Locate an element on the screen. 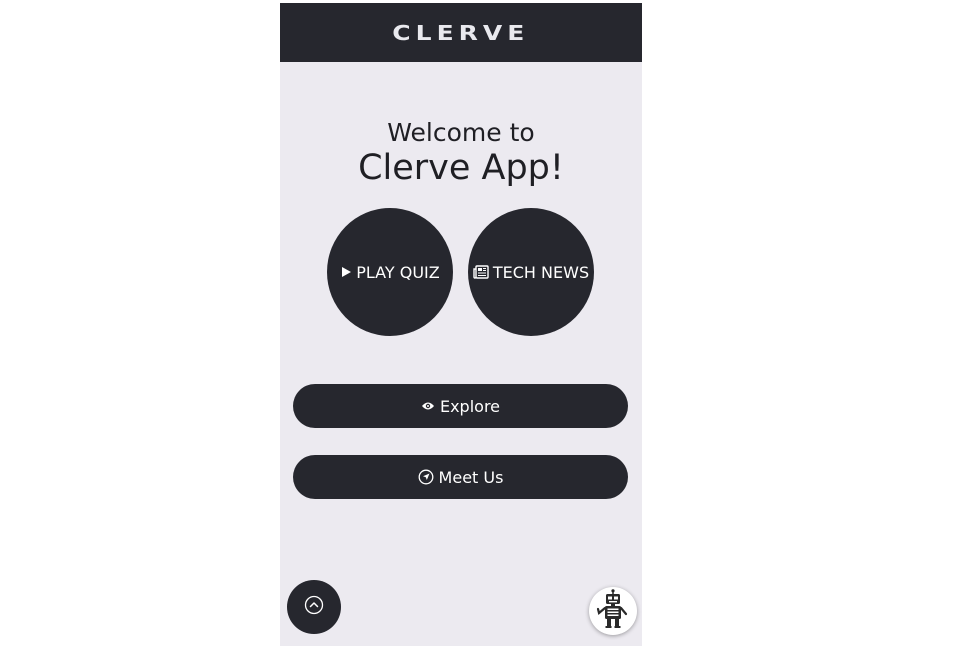  chevron-up-icon is located at coordinates (314, 607).